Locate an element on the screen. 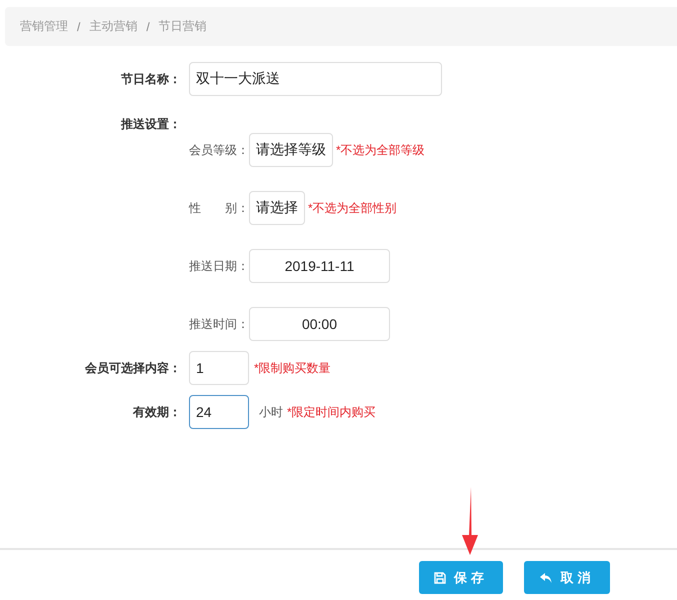 The width and height of the screenshot is (677, 600). hint-text: *不选为全部等级 is located at coordinates (380, 150).